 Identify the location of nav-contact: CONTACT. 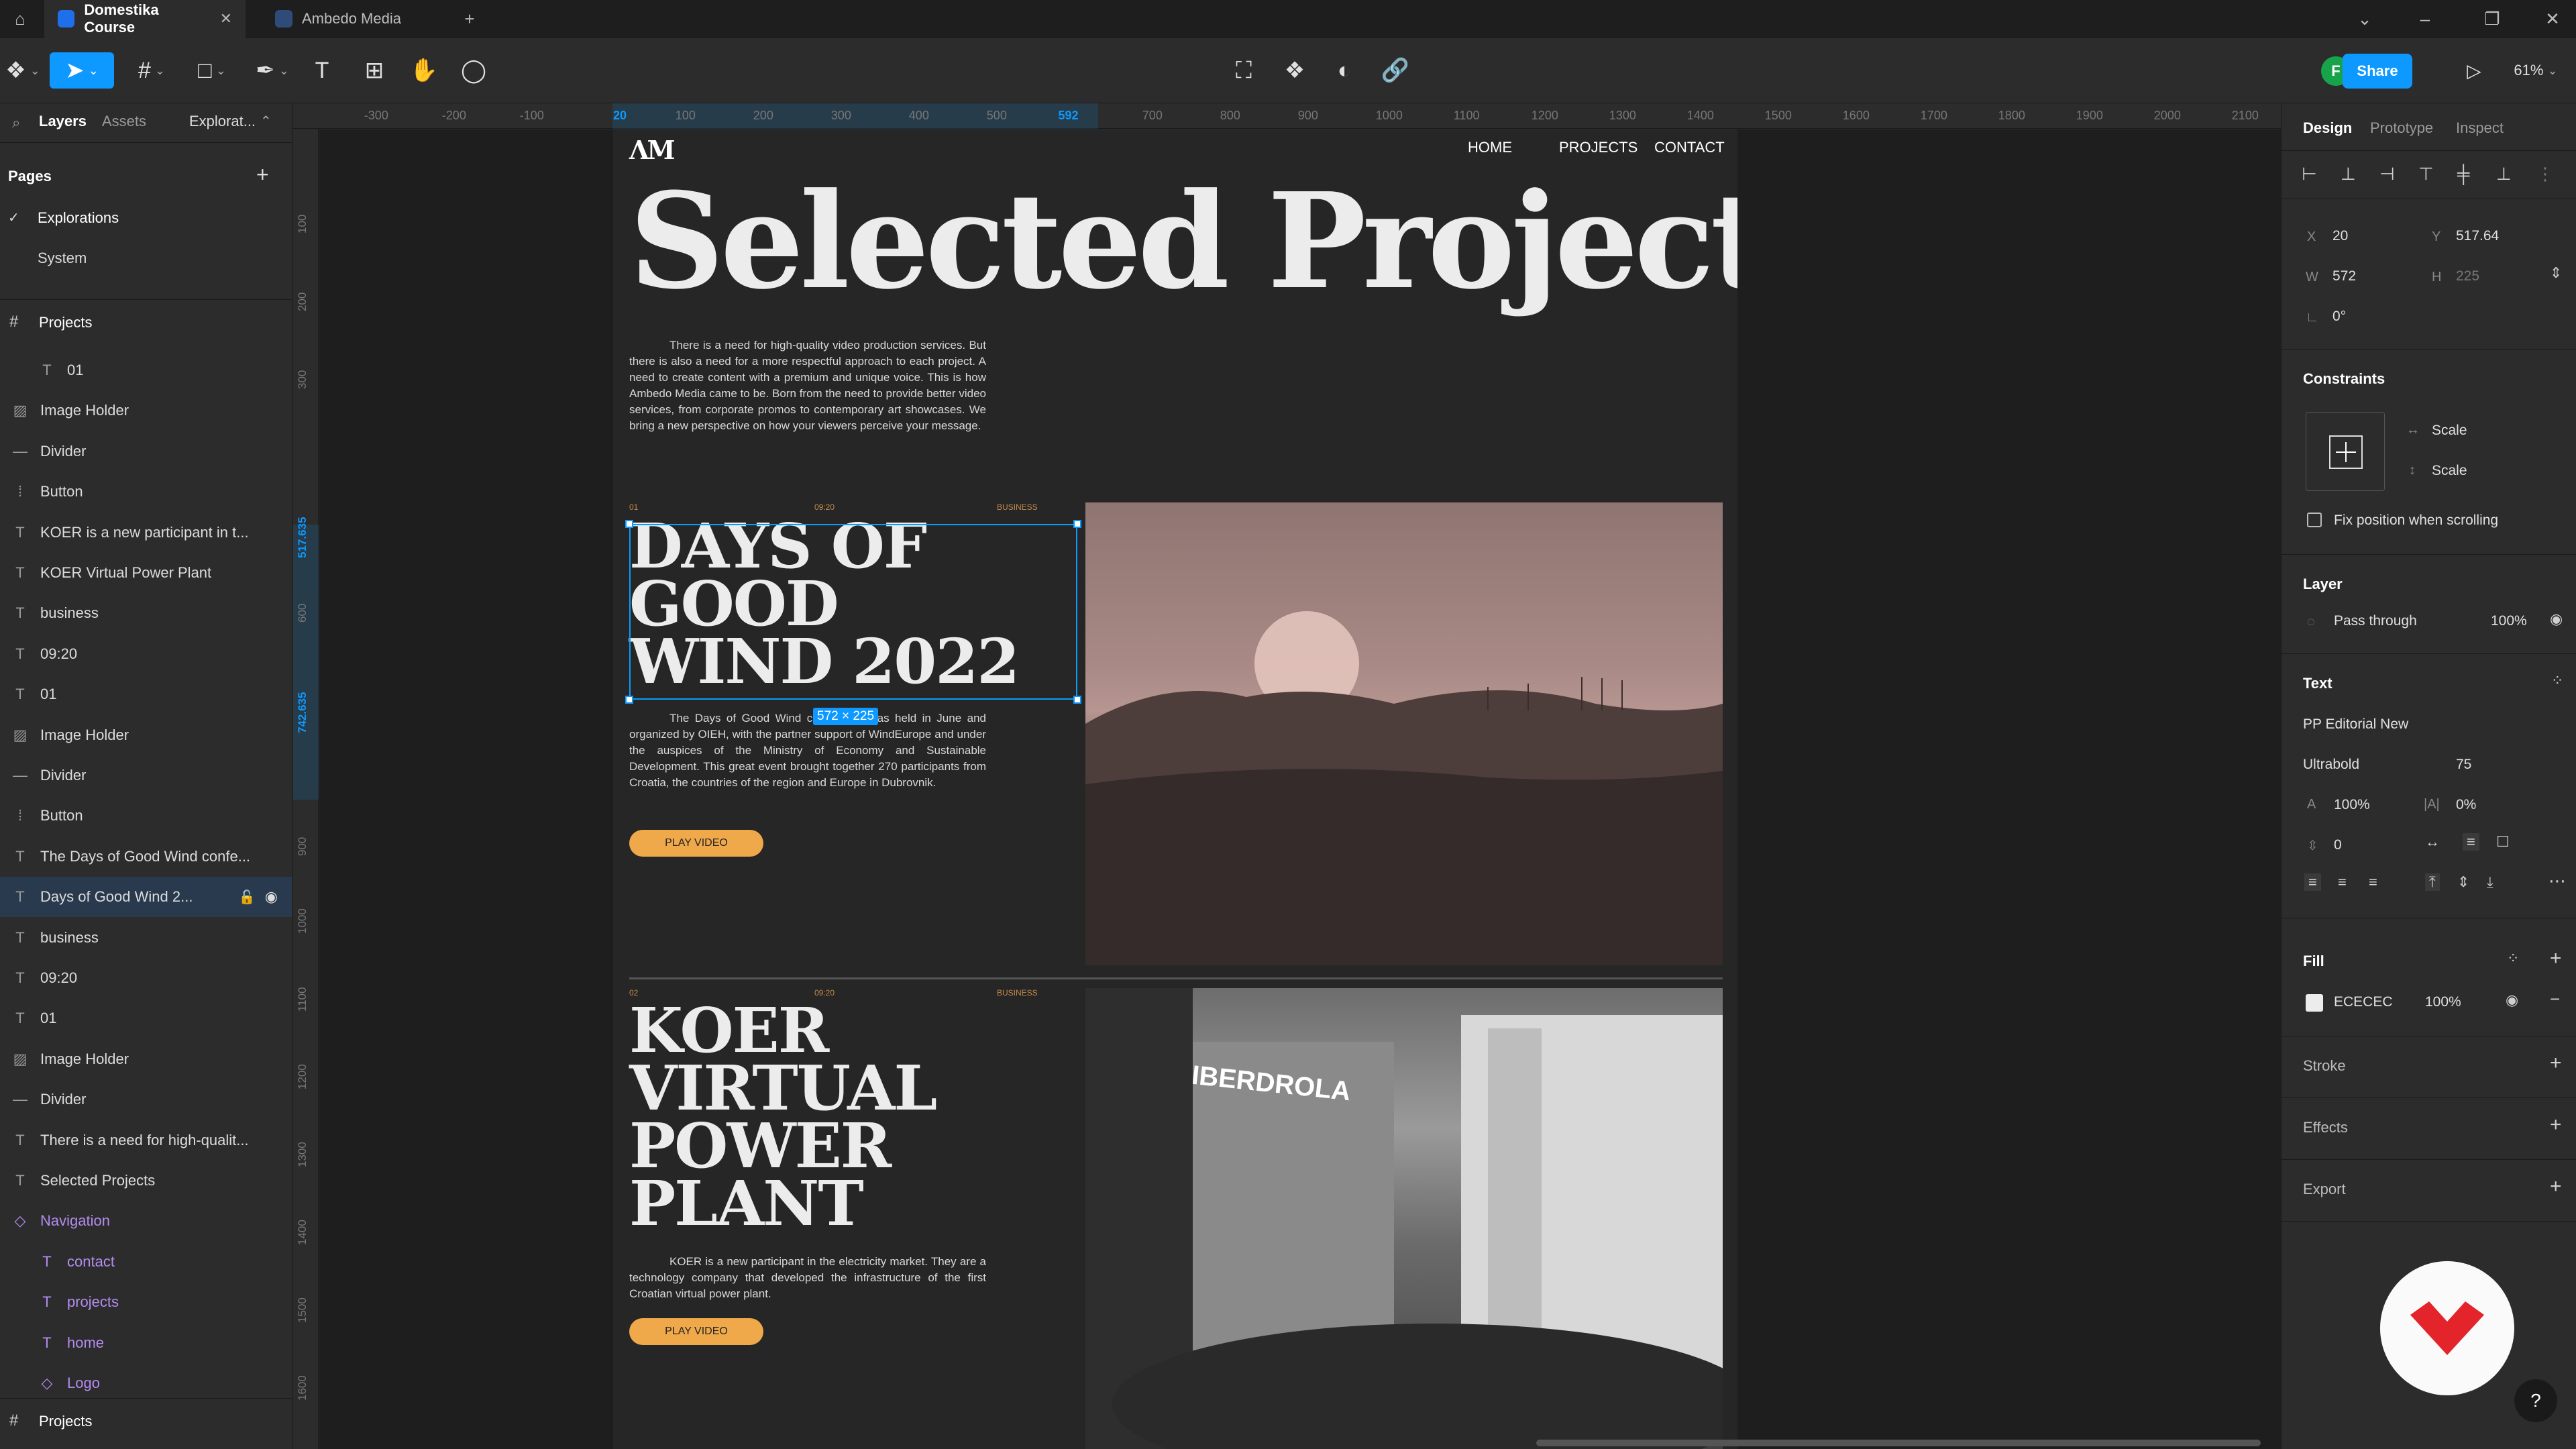
(1689, 147).